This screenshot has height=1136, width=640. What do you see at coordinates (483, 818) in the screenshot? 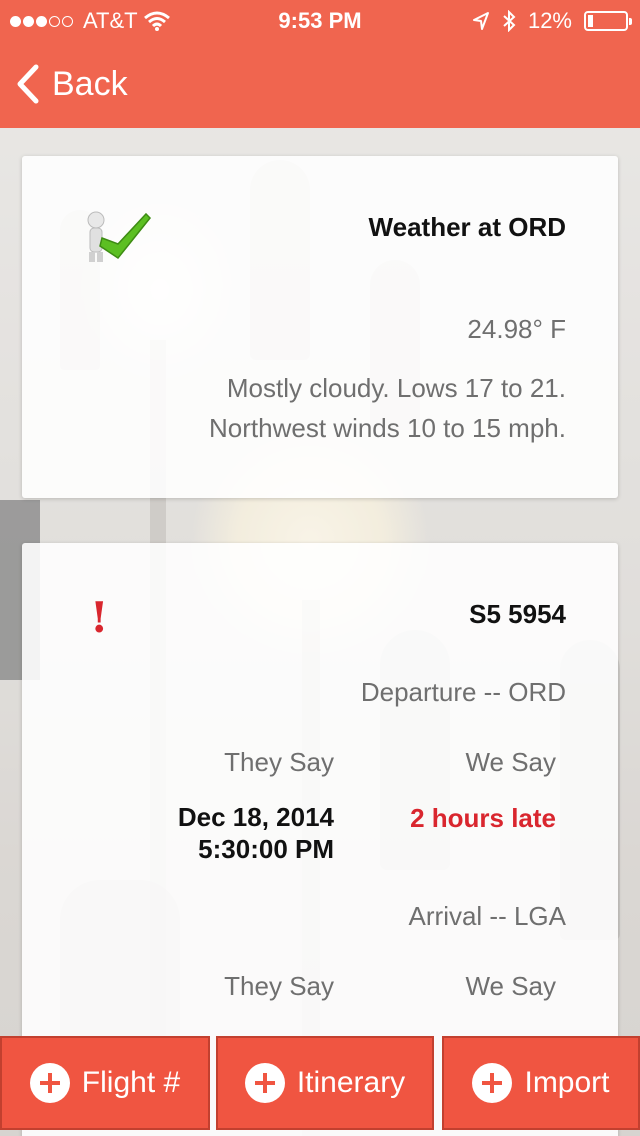
I see `departure-prediction: 2 hours late` at bounding box center [483, 818].